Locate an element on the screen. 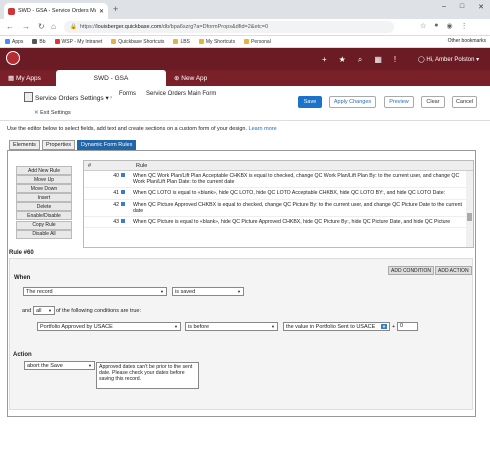 The width and height of the screenshot is (490, 449). browser-tab-title: SWD - GSA - Service Orders Main is located at coordinates (57, 11).